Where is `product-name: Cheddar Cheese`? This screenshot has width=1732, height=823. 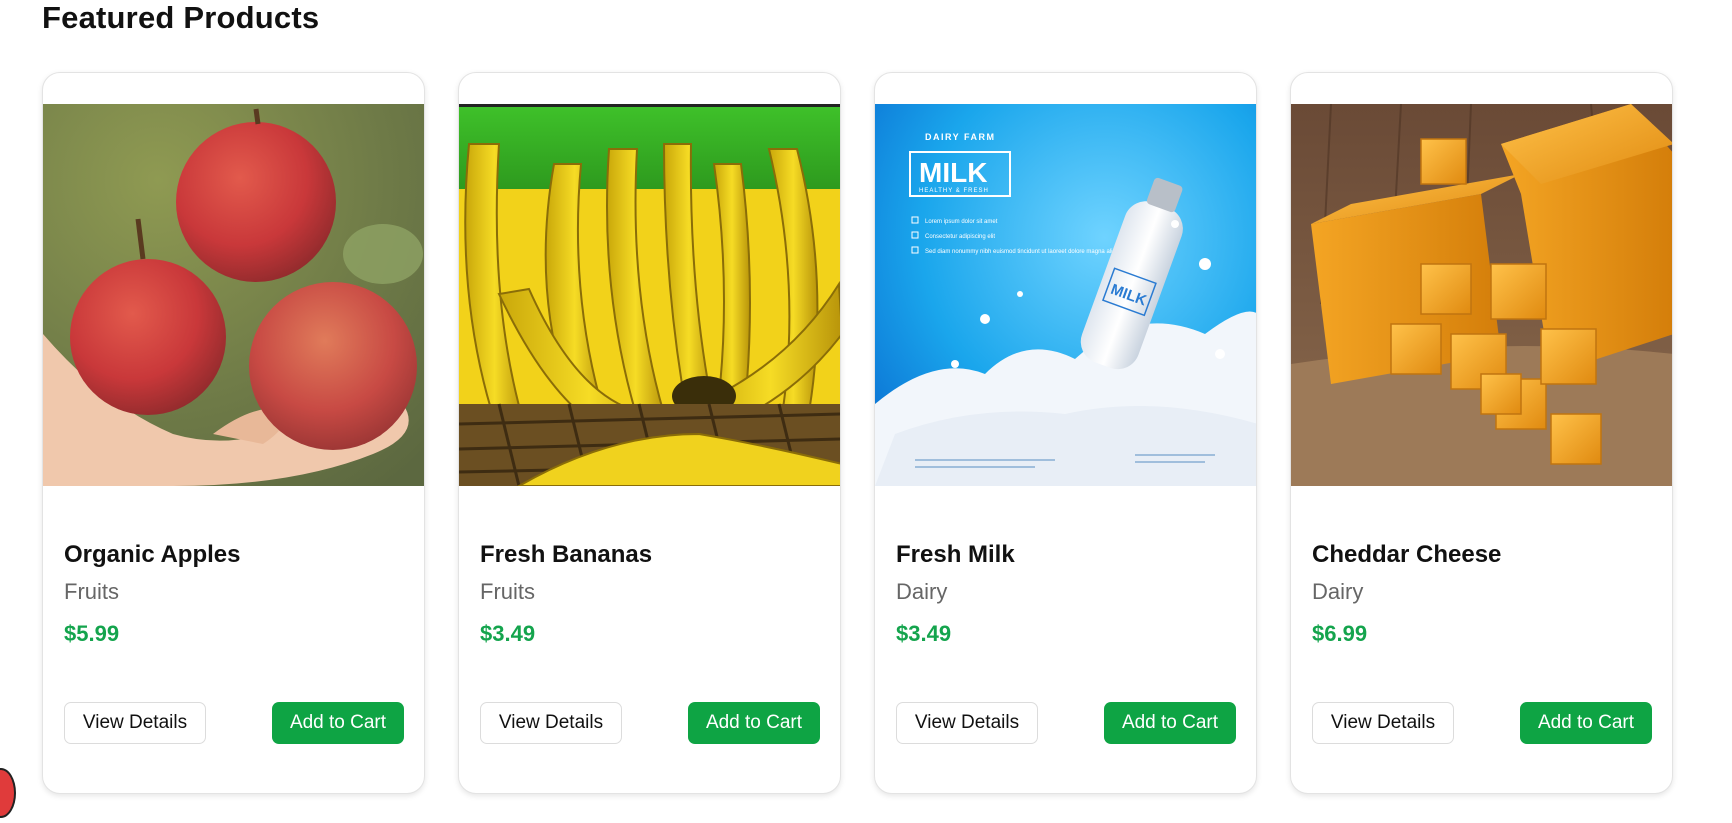
product-name: Cheddar Cheese is located at coordinates (1407, 554).